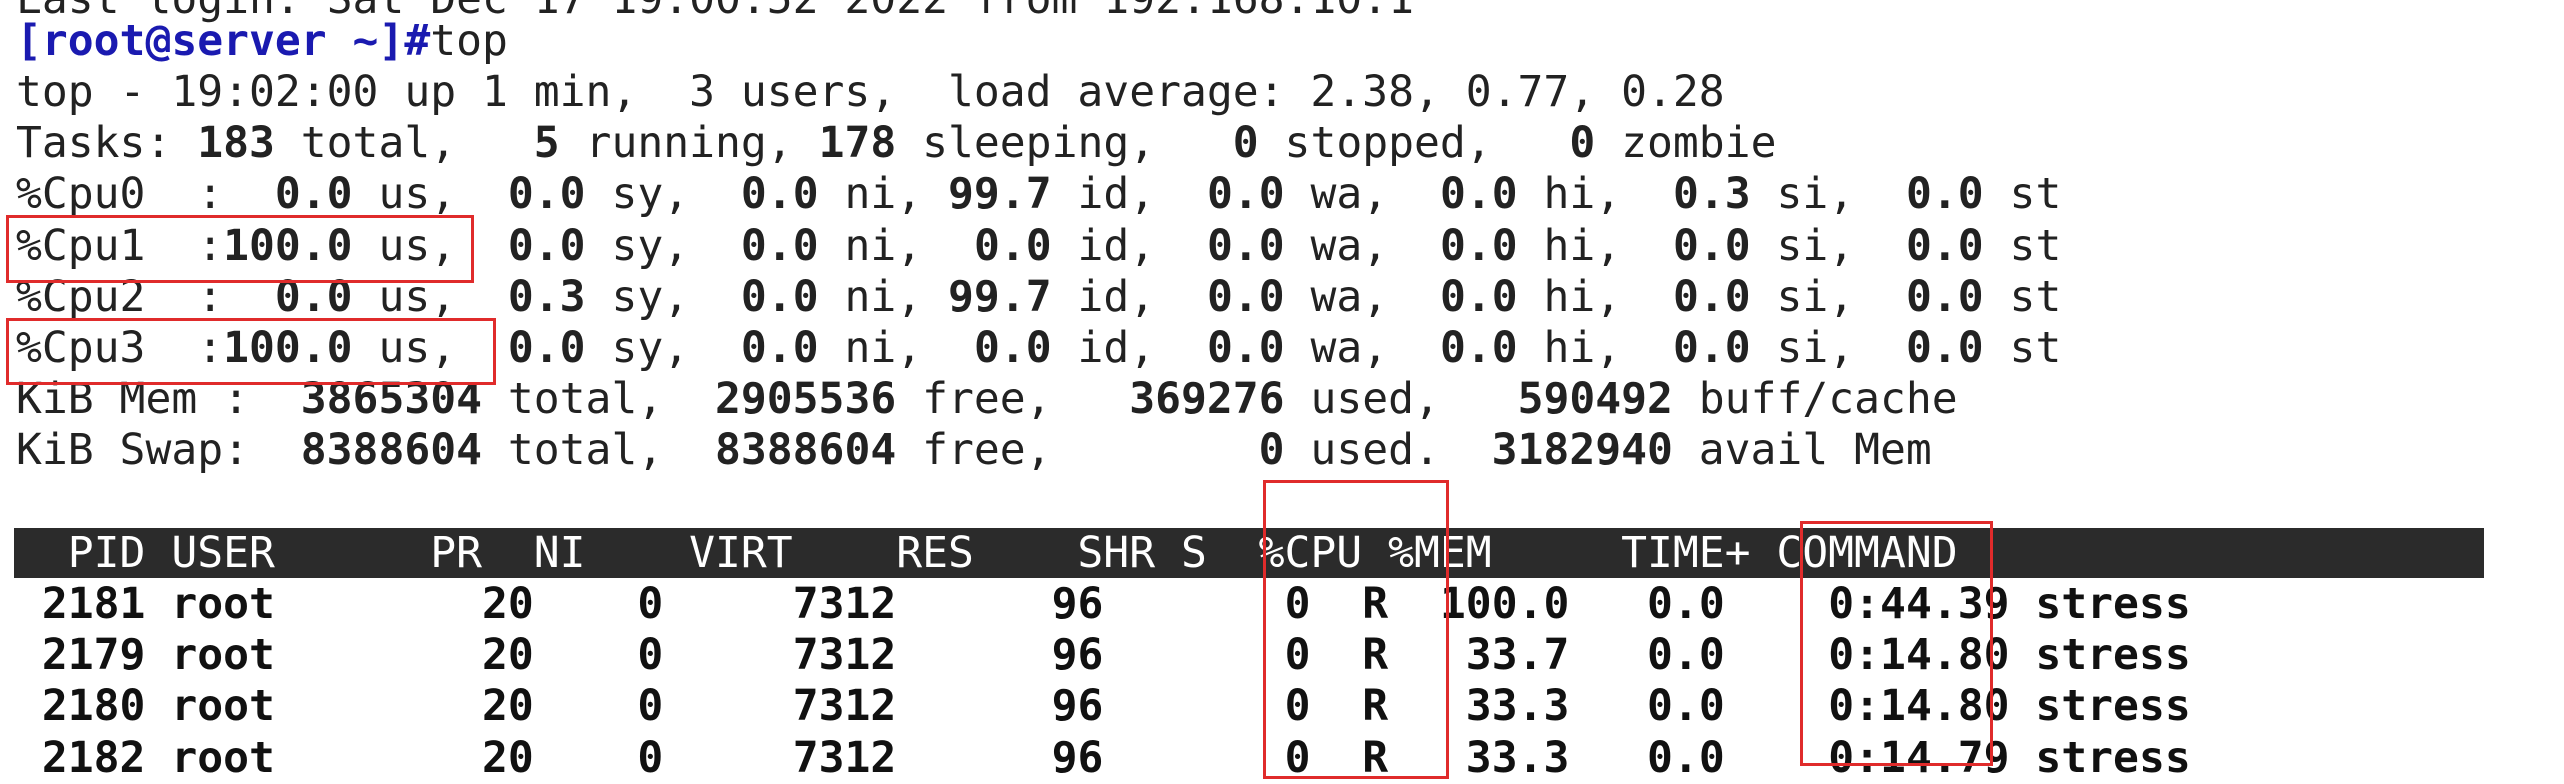 This screenshot has height=784, width=2564. I want to click on stat-value: 3865304, so click(391, 399).